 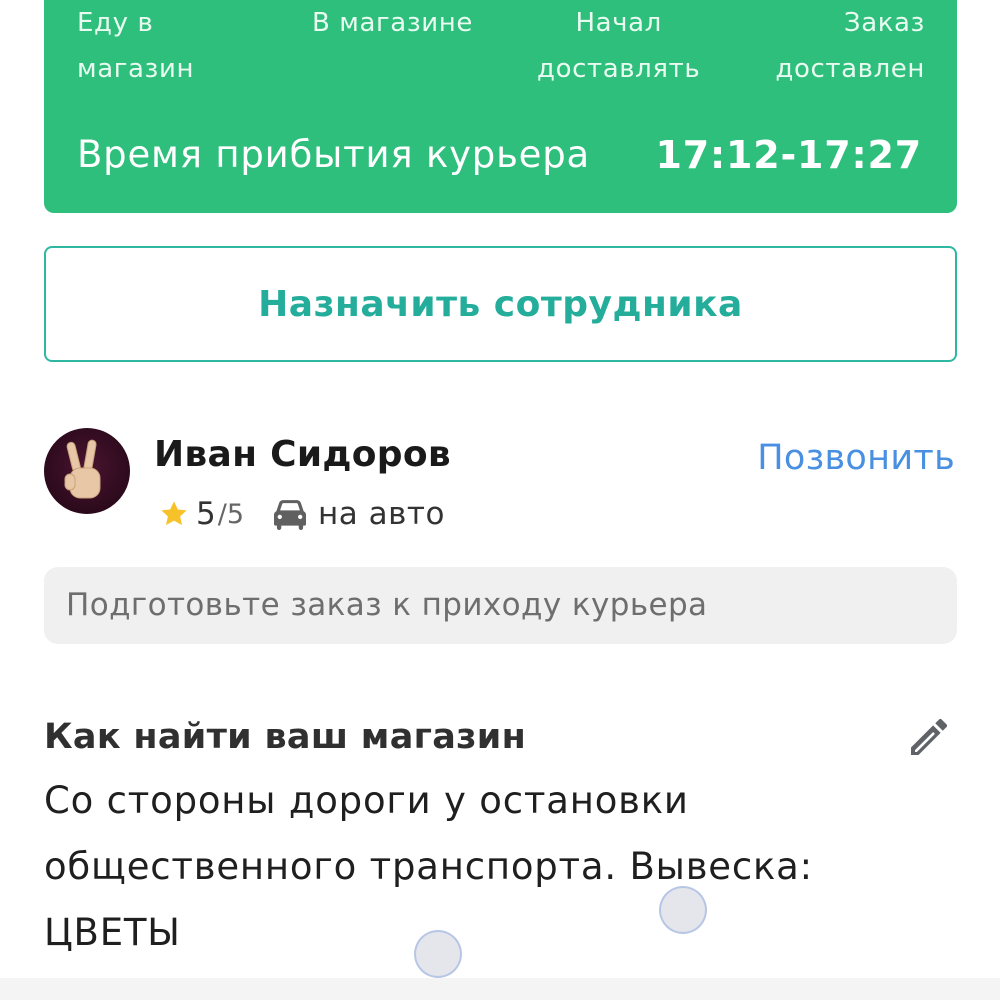 I want to click on directions-line: общественного транспорта. Вывеска:, so click(x=428, y=866).